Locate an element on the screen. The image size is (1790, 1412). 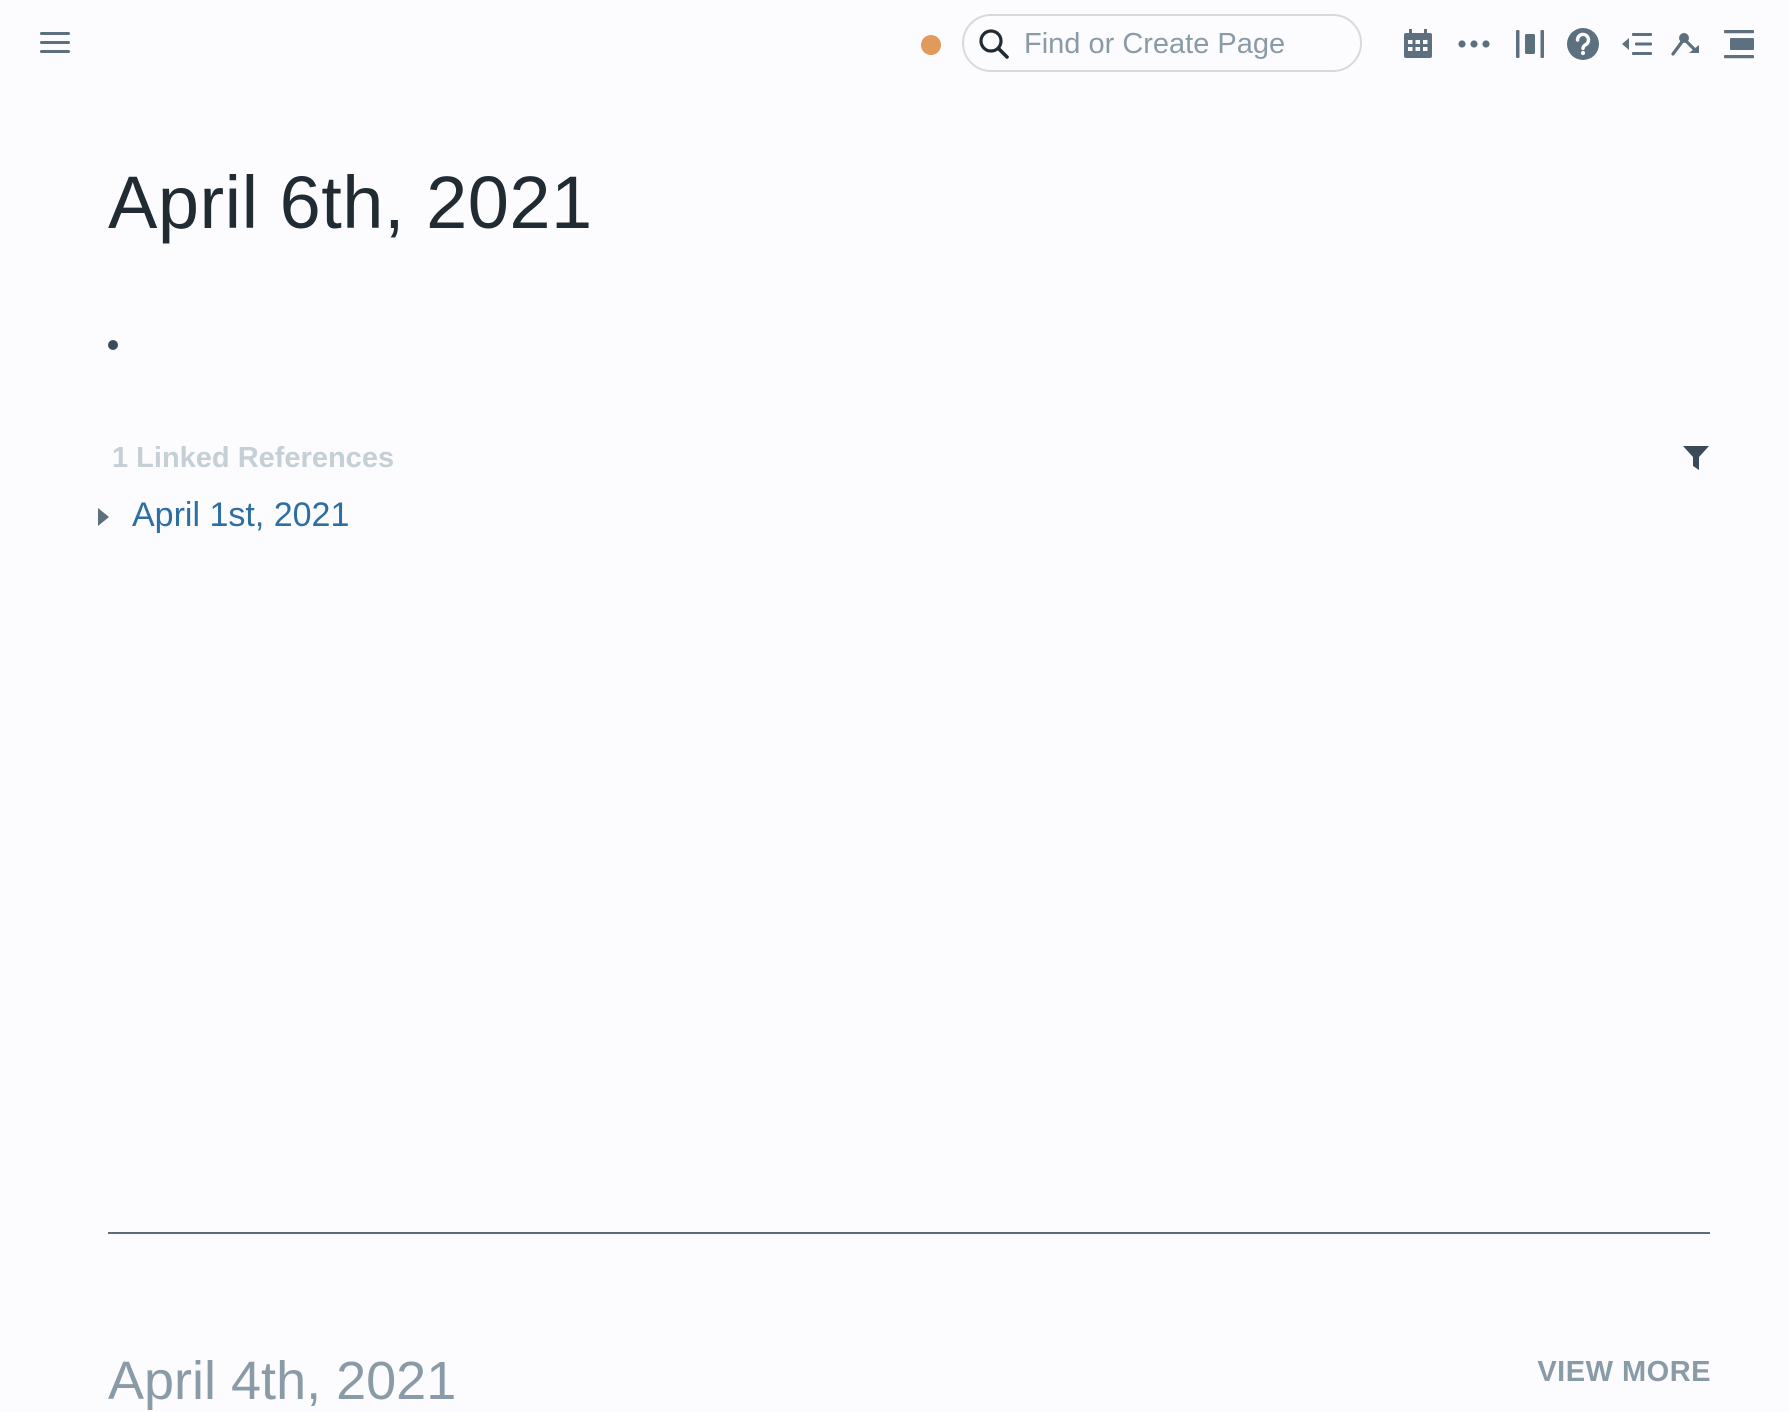
next-daily-note-title: April 4th, 2021 is located at coordinates (282, 1381).